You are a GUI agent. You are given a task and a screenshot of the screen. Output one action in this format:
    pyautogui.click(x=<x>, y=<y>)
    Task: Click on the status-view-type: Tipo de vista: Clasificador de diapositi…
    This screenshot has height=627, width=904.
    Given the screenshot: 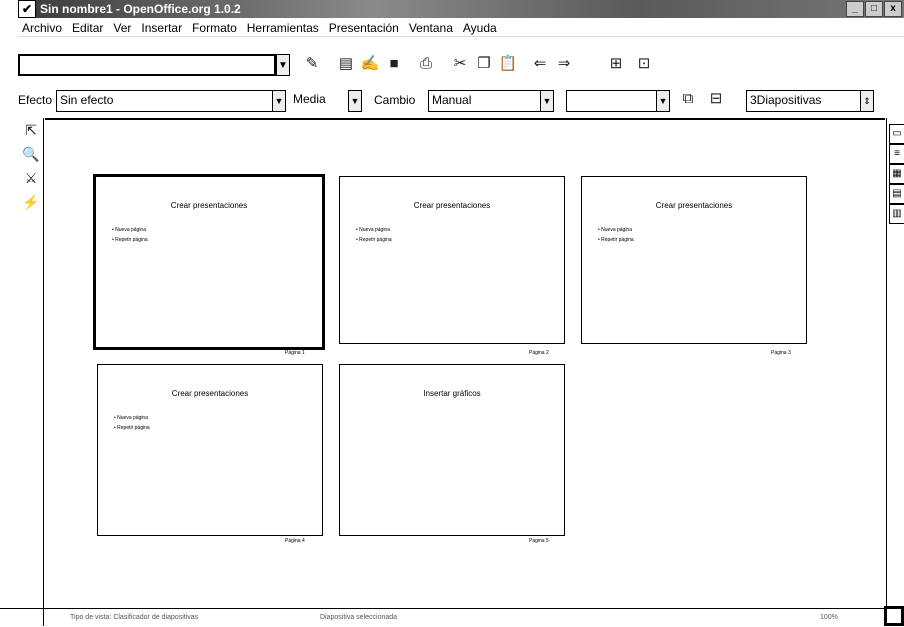 What is the action you would take?
    pyautogui.click(x=134, y=617)
    